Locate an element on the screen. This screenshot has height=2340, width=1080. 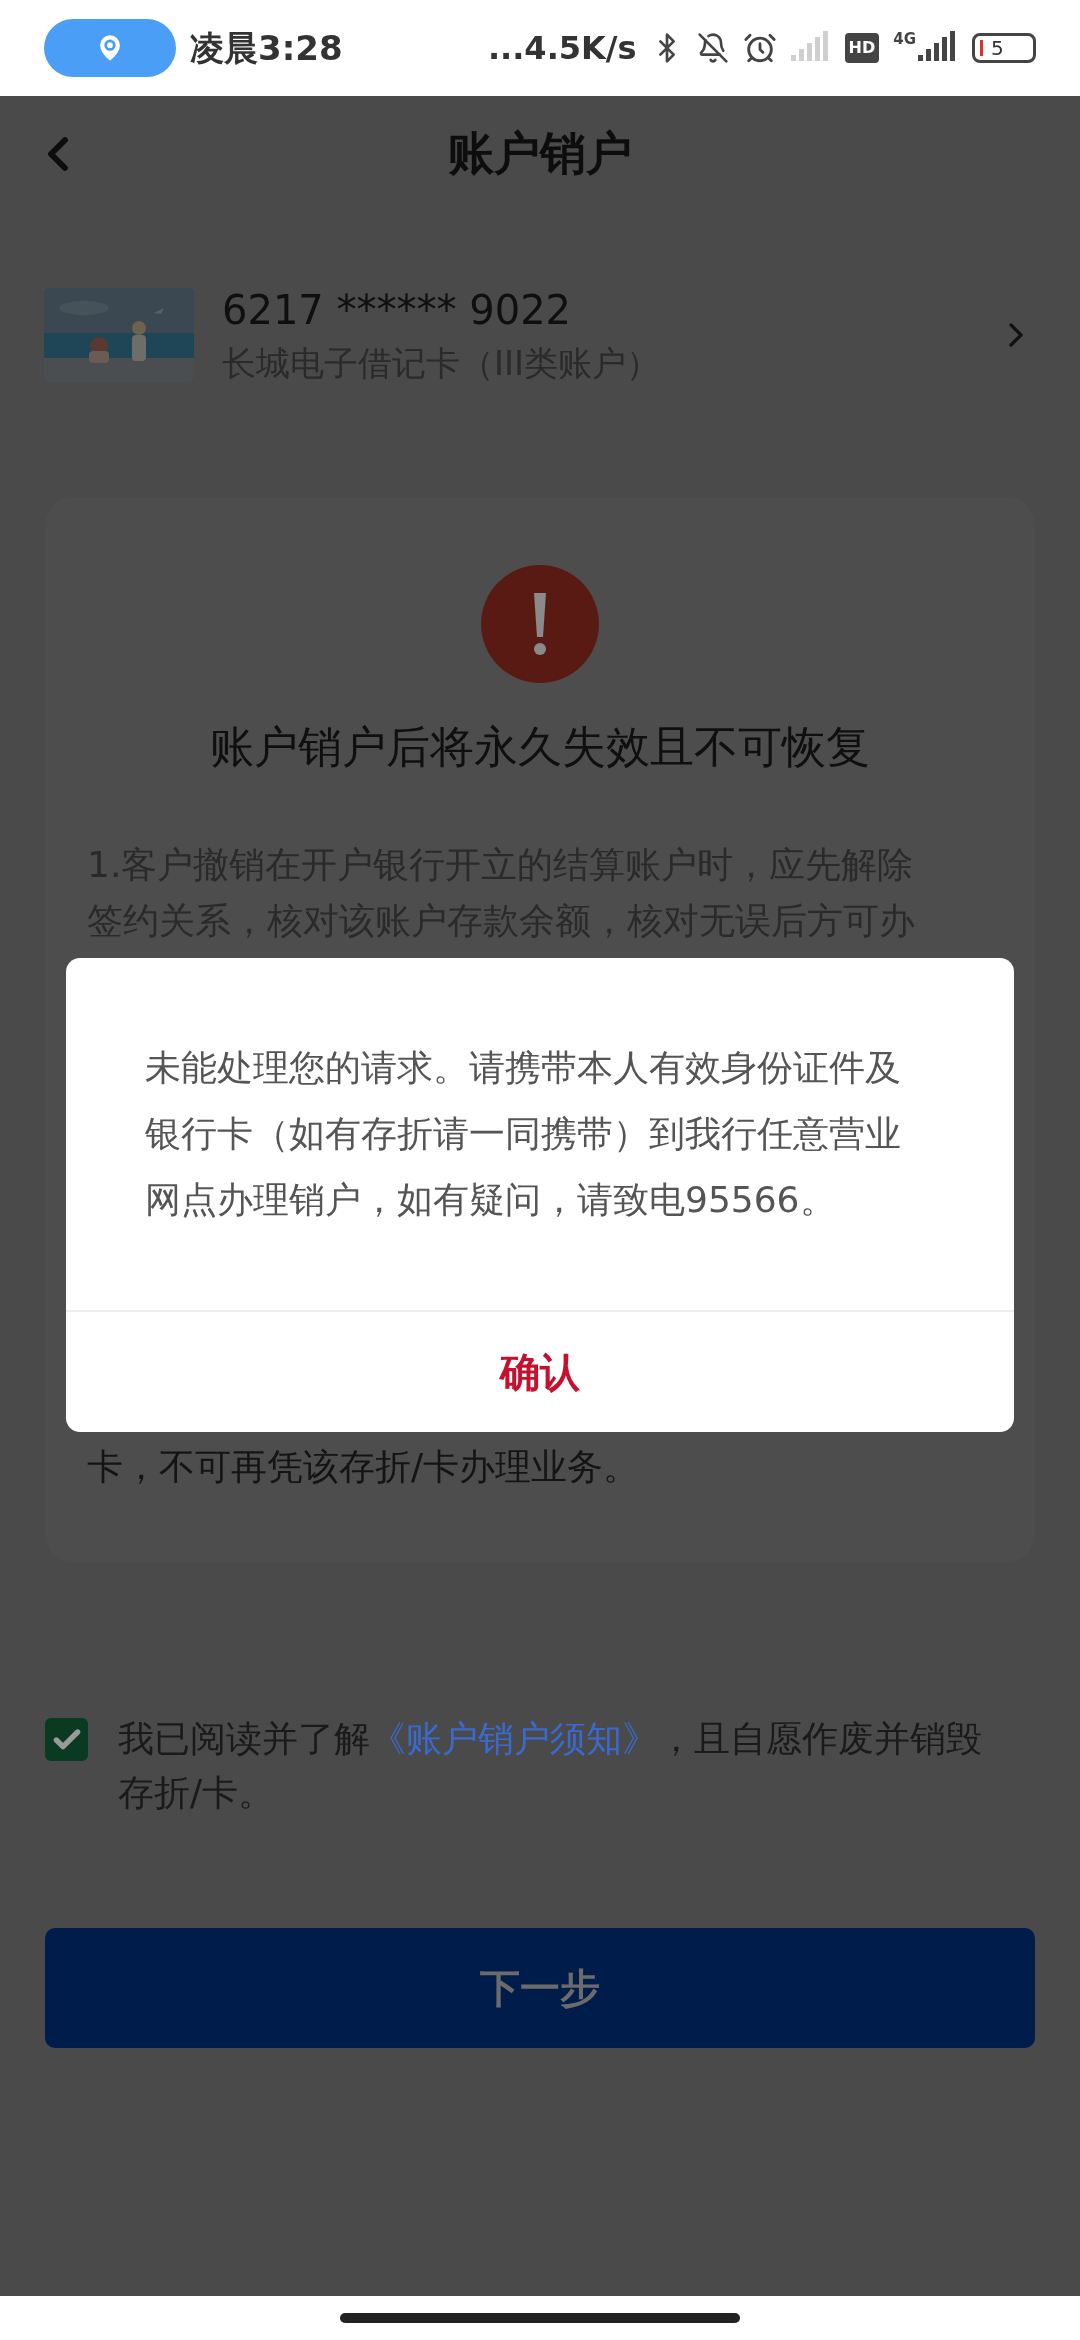
hd-indicator: HD is located at coordinates (862, 48).